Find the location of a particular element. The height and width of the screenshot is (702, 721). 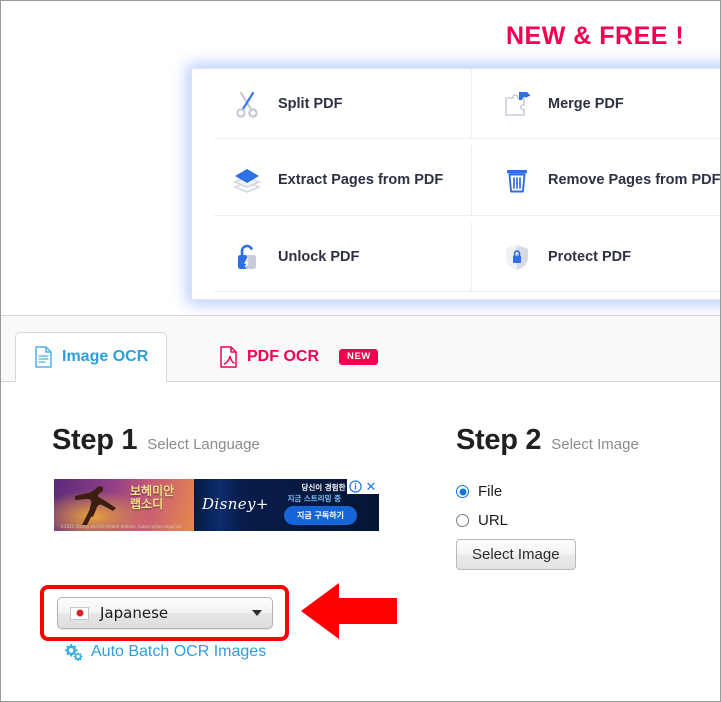

radio-url-input is located at coordinates (462, 520).